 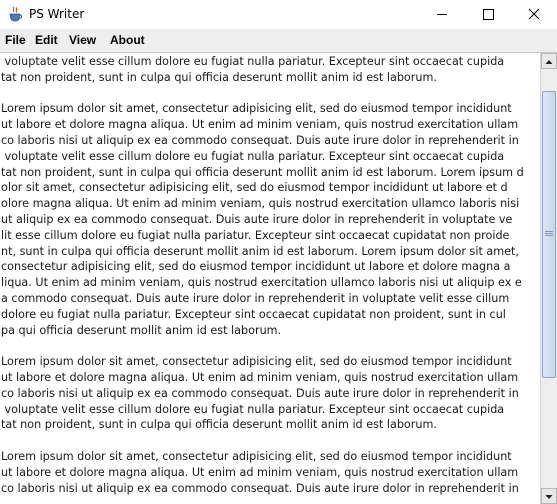 I want to click on arrow-down-icon, so click(x=549, y=497).